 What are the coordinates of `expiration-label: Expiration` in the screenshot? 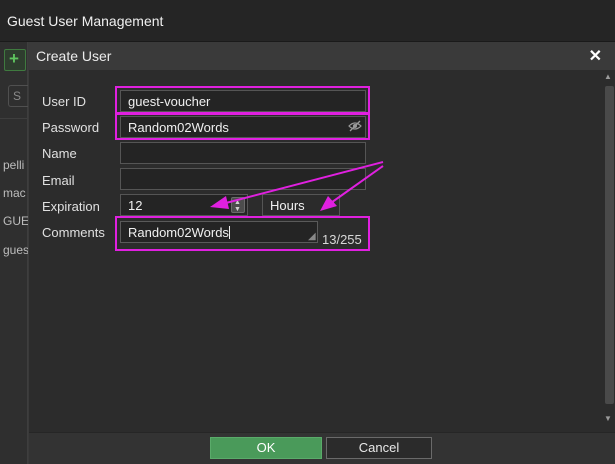 It's located at (71, 206).